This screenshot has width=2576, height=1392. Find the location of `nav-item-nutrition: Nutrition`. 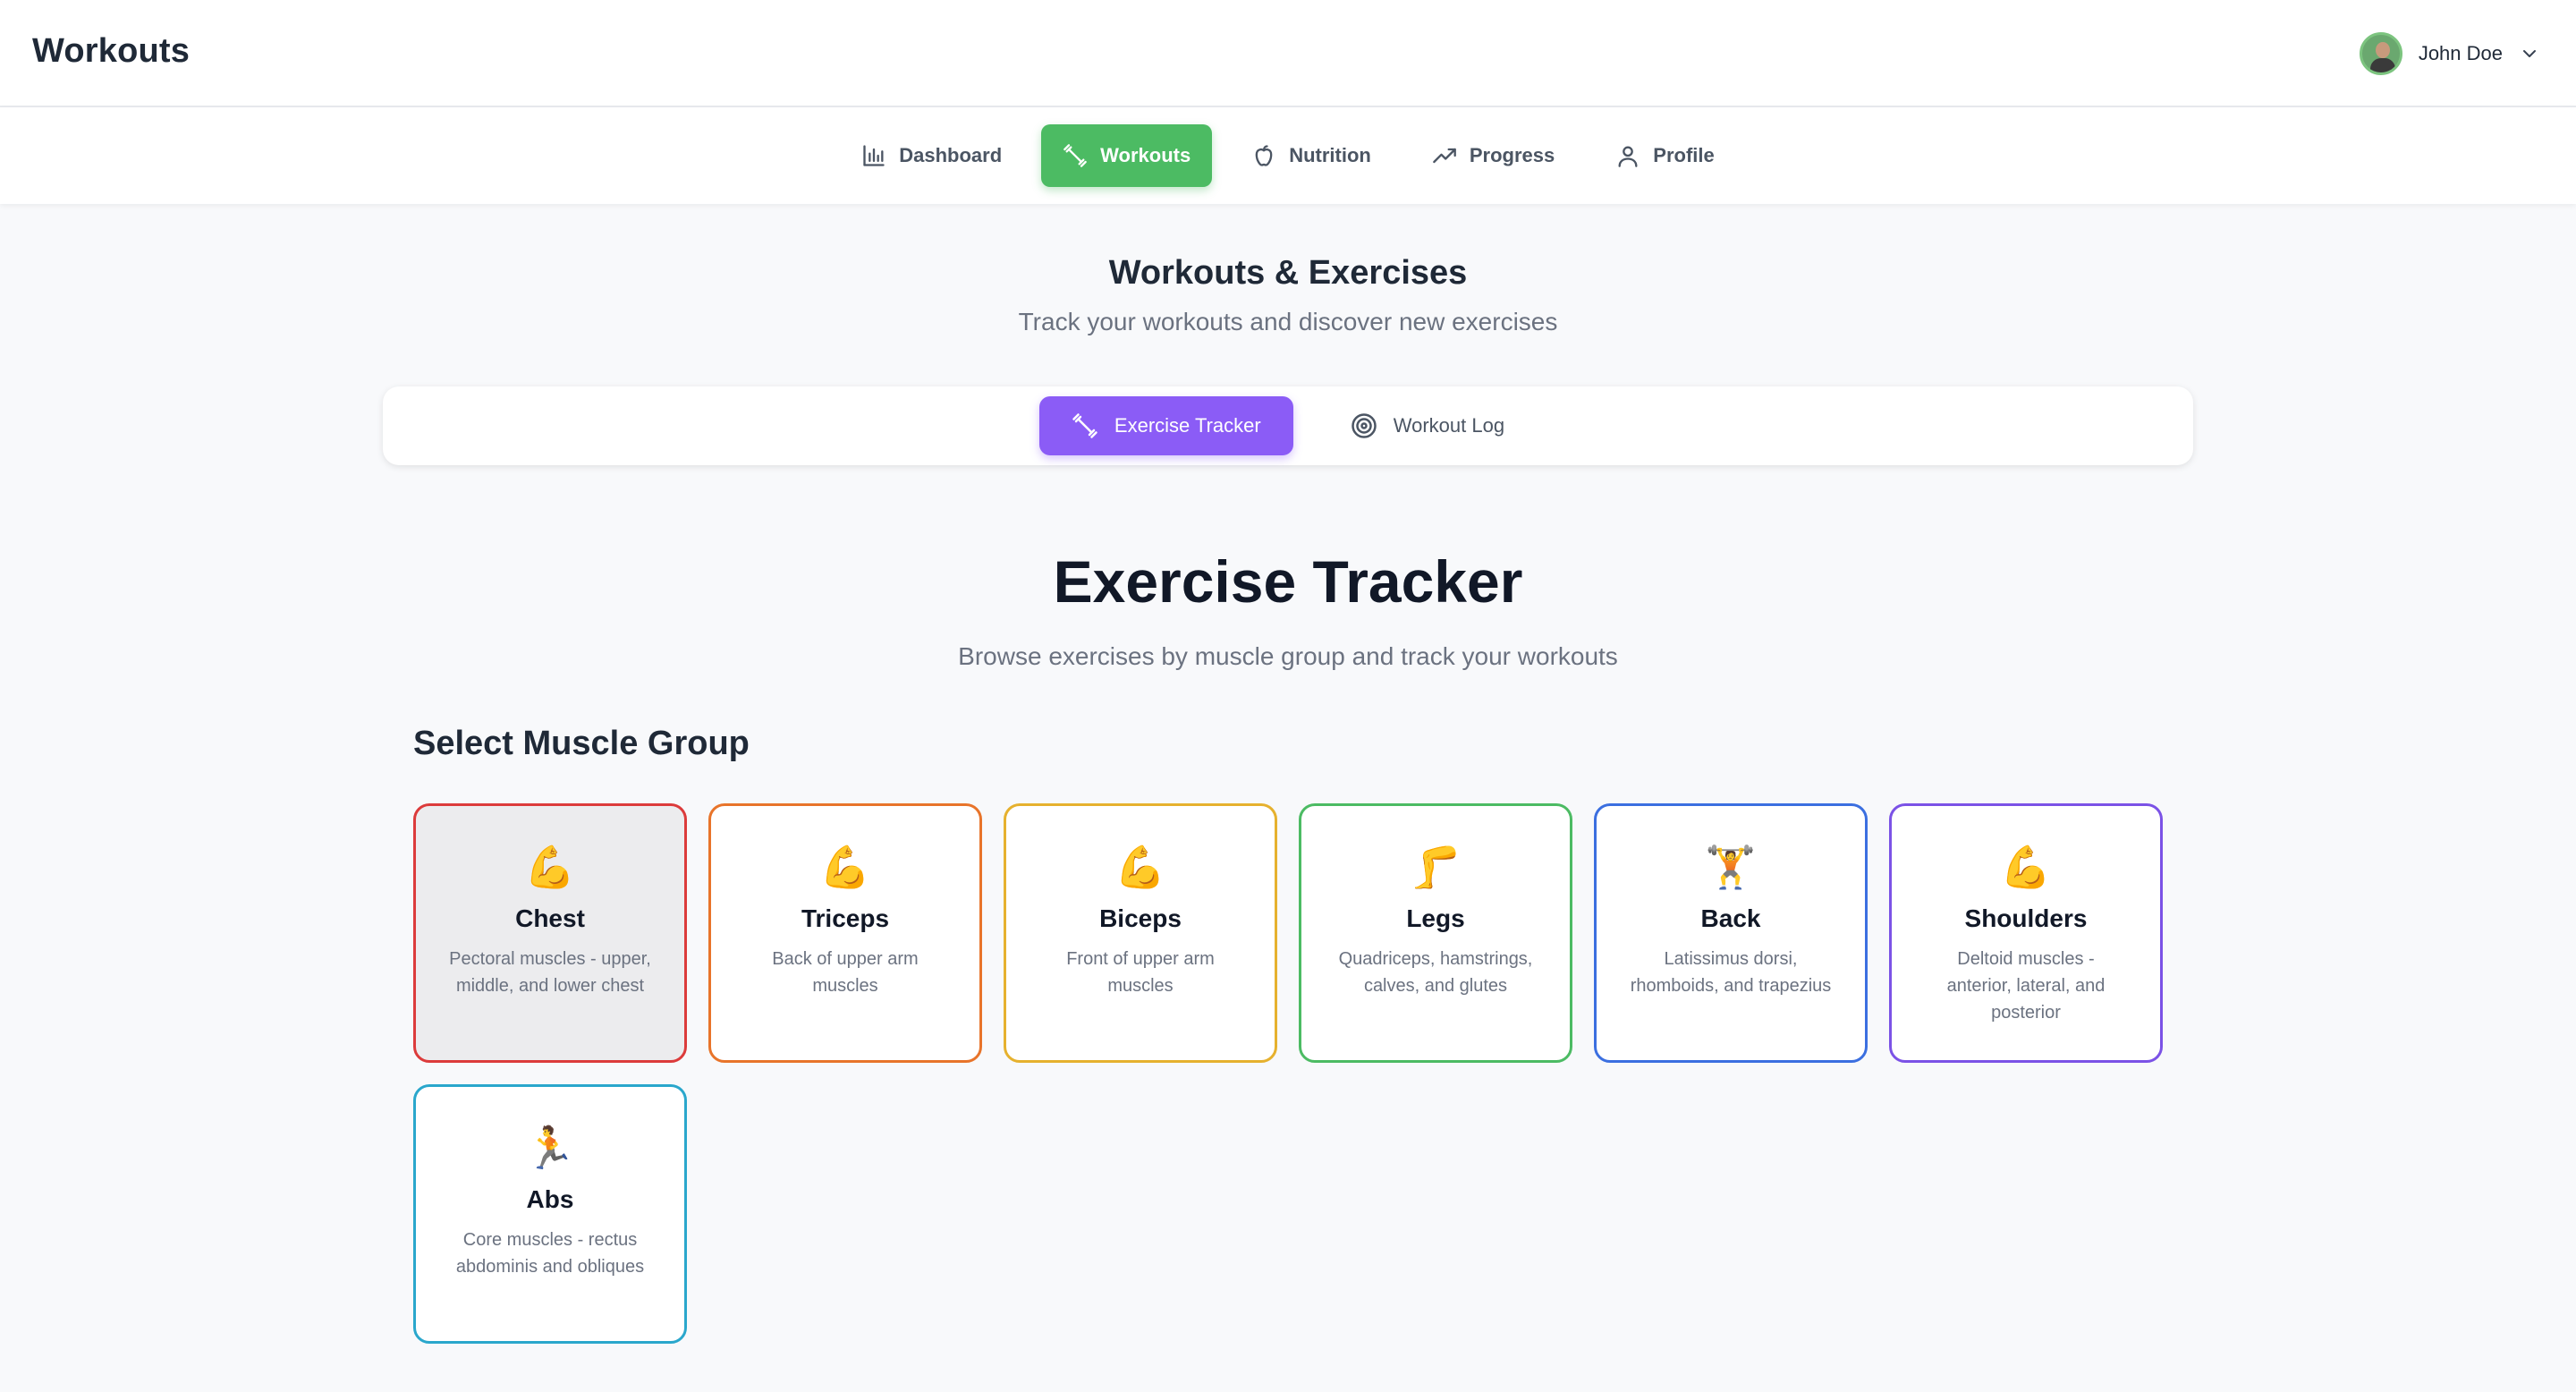

nav-item-nutrition: Nutrition is located at coordinates (1311, 155).